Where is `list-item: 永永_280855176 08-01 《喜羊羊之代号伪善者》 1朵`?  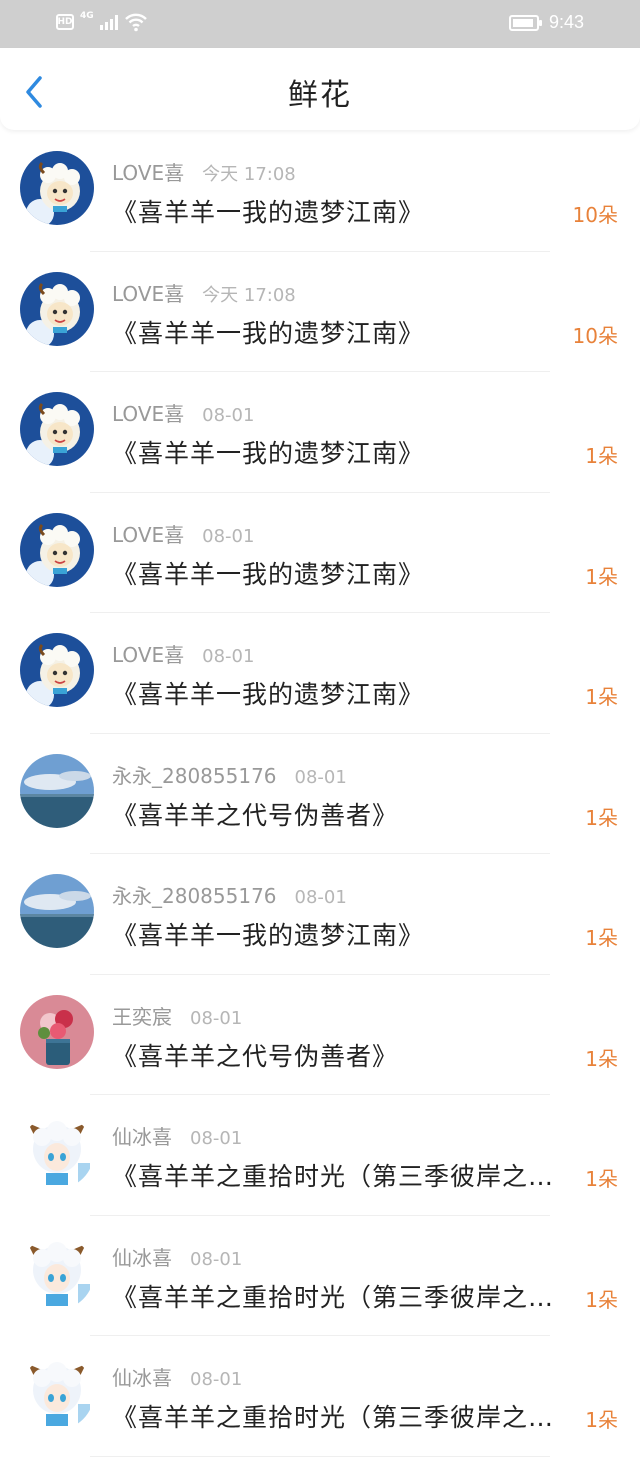 list-item: 永永_280855176 08-01 《喜羊羊之代号伪善者》 1朵 is located at coordinates (320, 794).